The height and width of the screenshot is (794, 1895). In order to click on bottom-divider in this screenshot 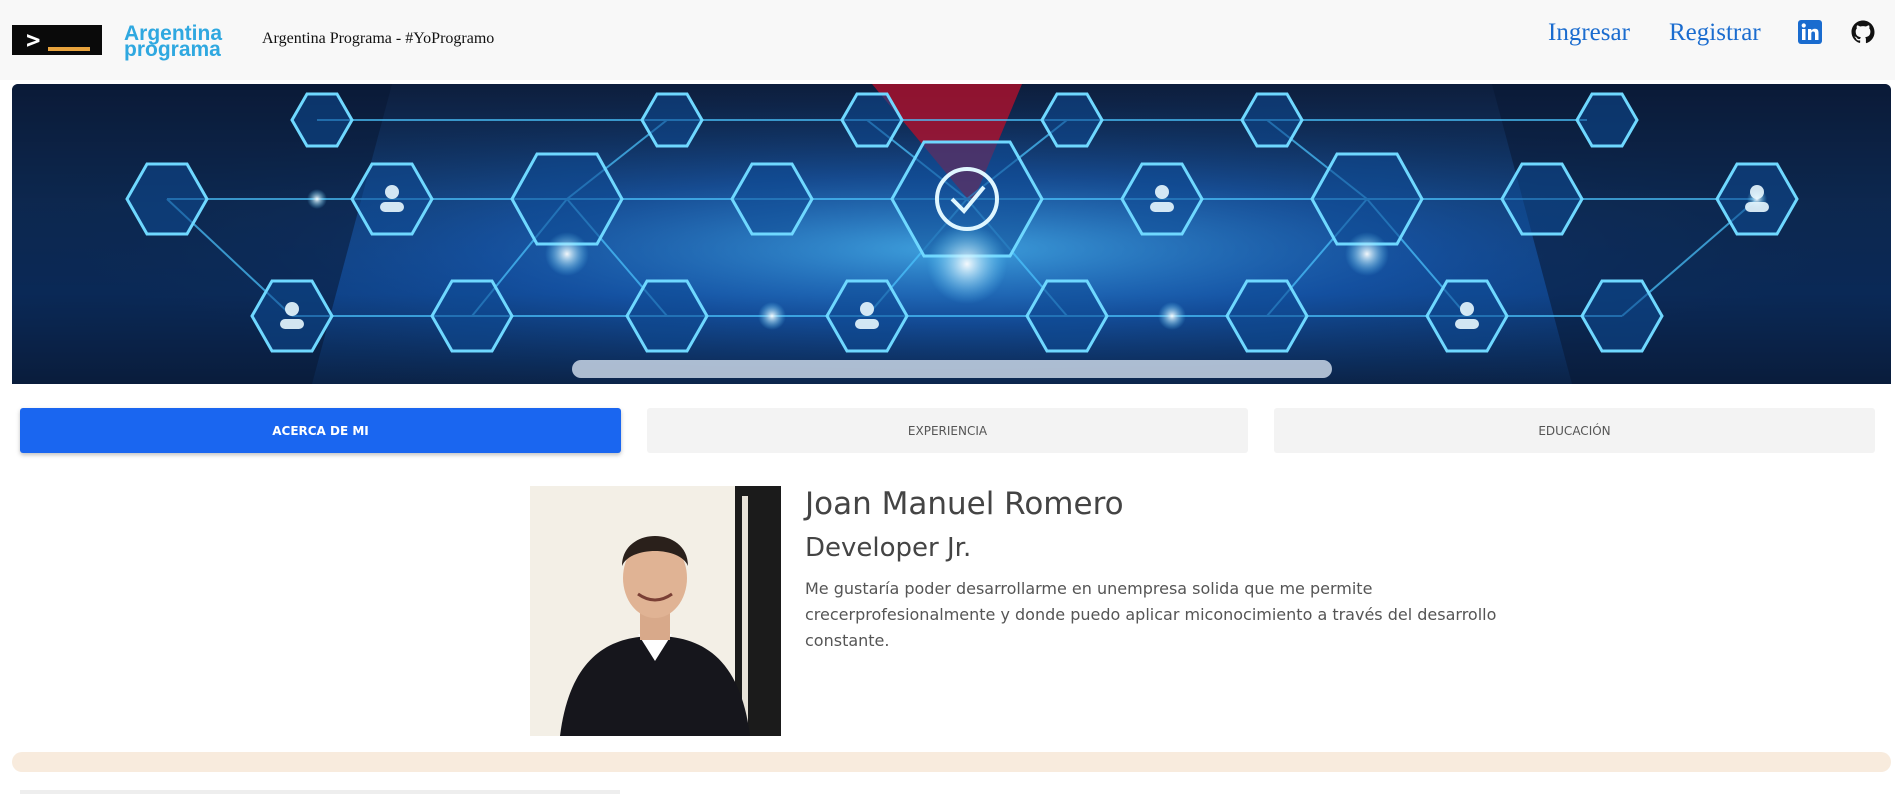, I will do `click(320, 792)`.